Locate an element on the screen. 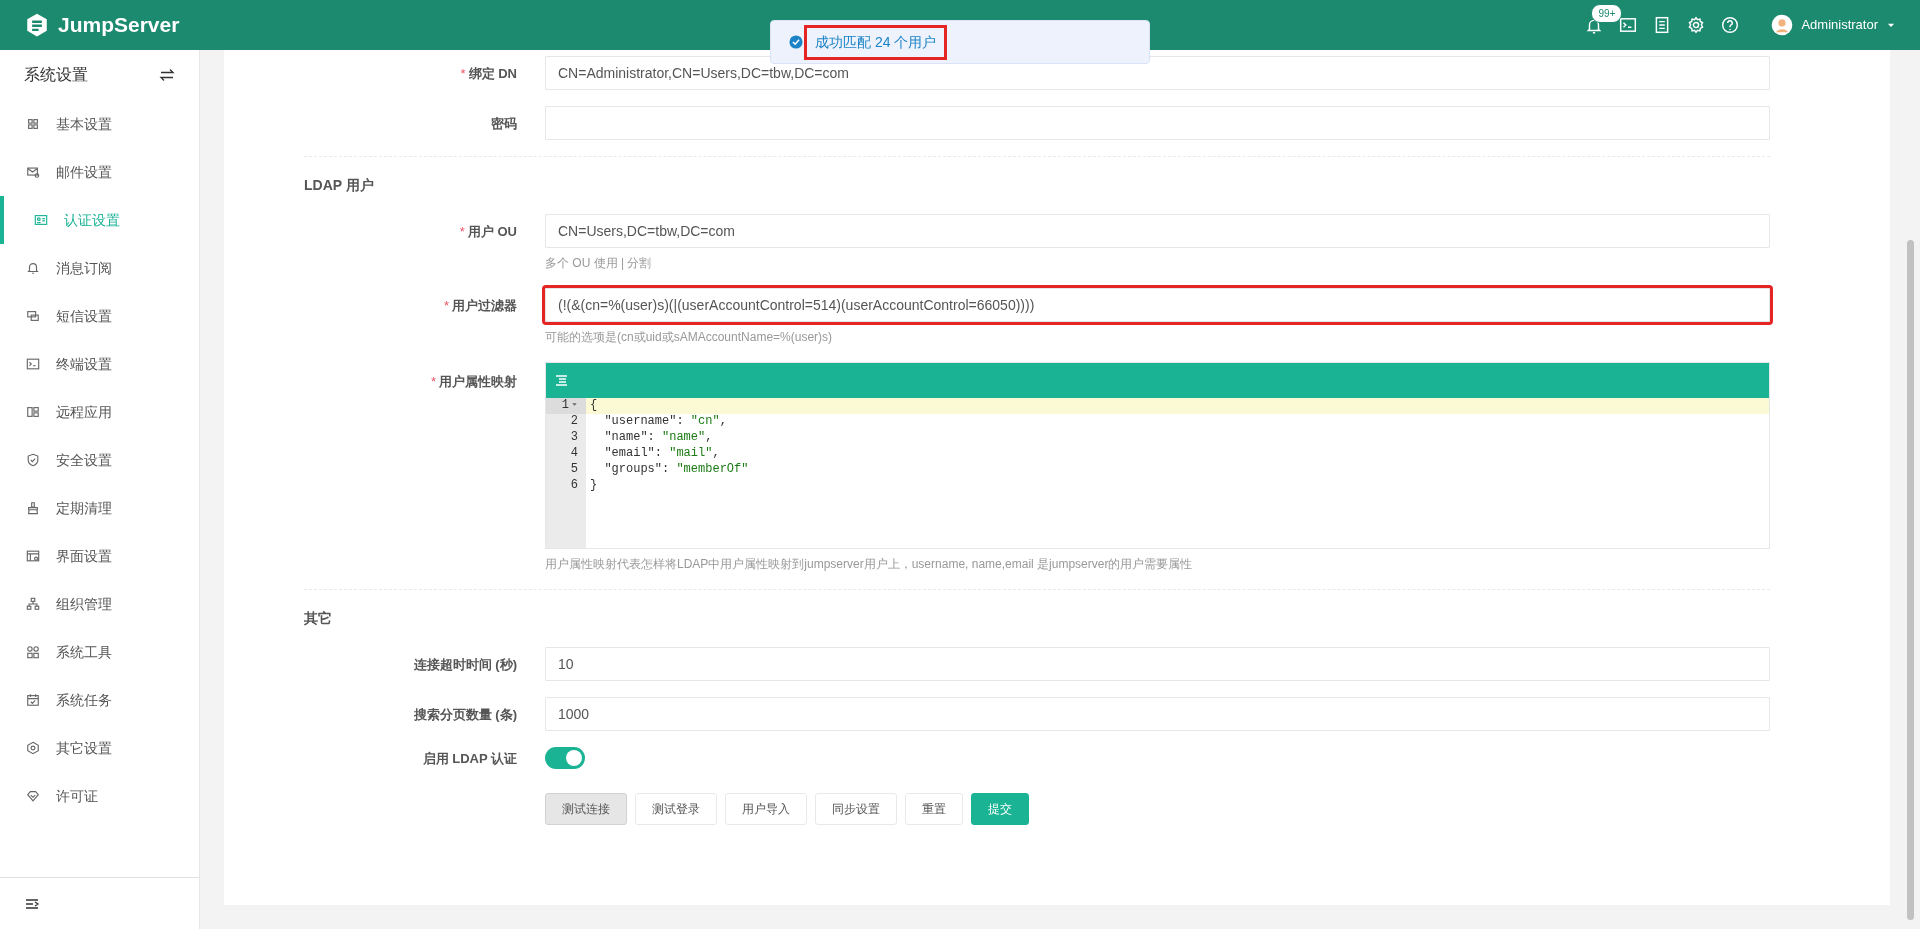 The height and width of the screenshot is (929, 1920). form-button: 用户导入 is located at coordinates (766, 809).